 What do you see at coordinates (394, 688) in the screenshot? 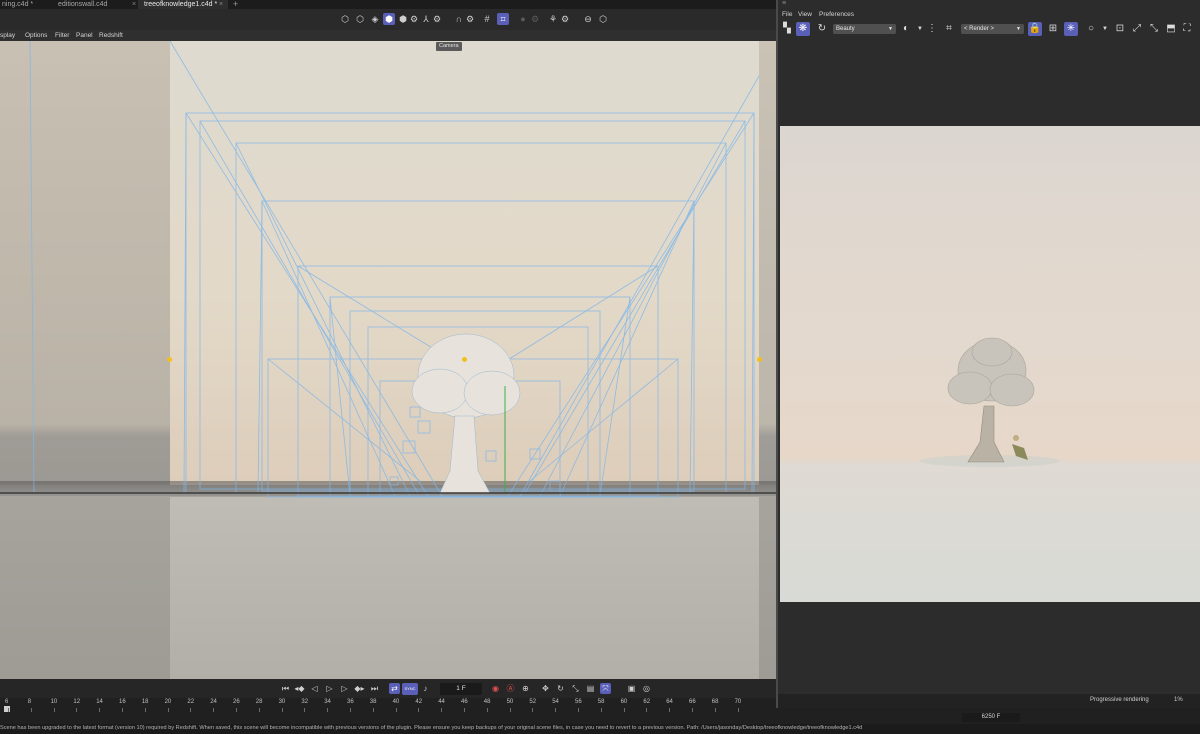
I see `loop-icon: ⇄` at bounding box center [394, 688].